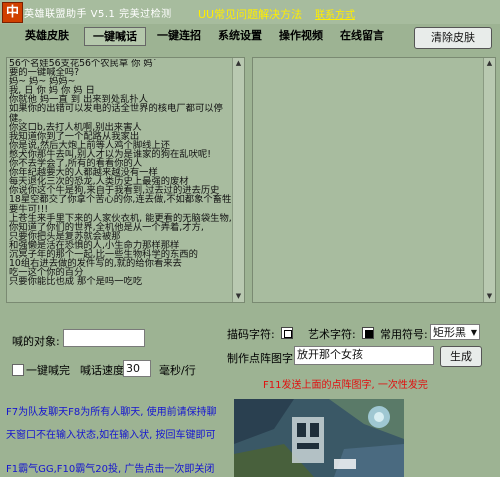 The image size is (500, 477). Describe the element at coordinates (12, 12) in the screenshot. I see `app-logo: 中` at that location.